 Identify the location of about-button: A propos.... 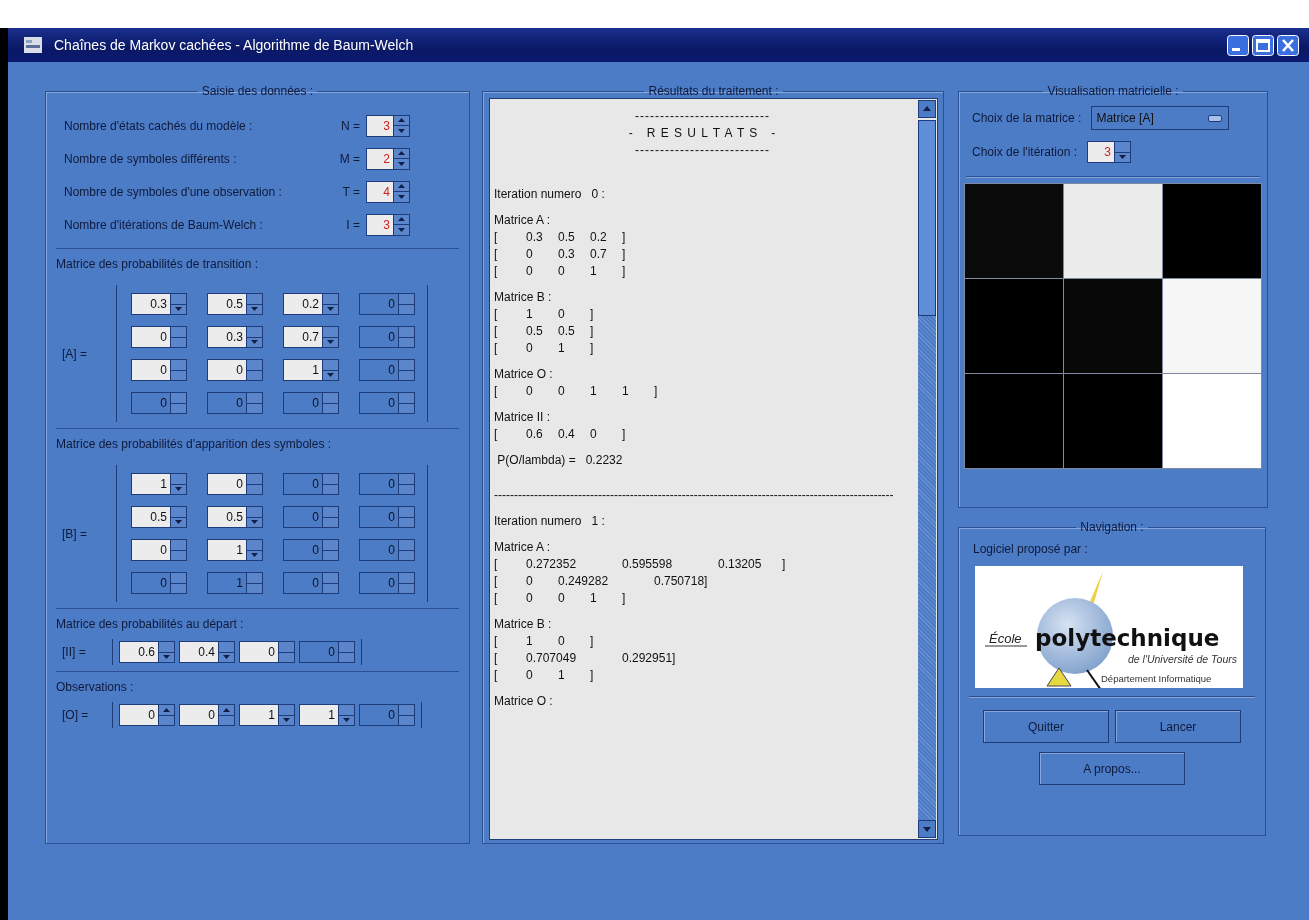
(1112, 768).